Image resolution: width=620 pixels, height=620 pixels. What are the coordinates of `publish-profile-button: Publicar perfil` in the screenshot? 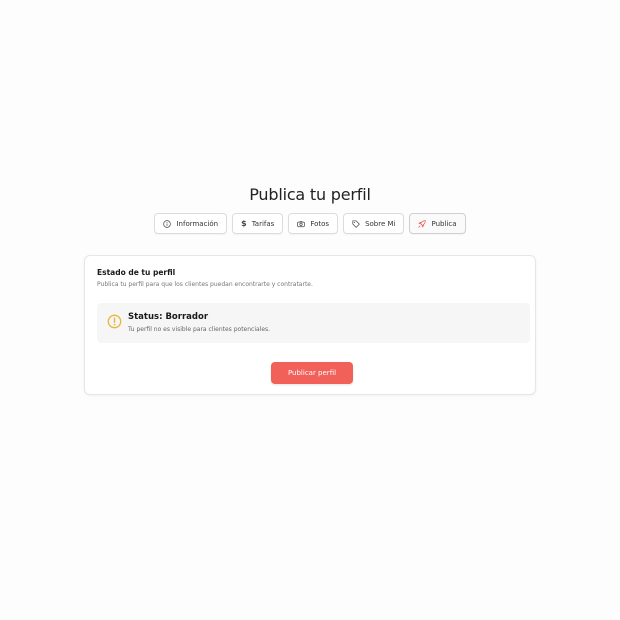 It's located at (312, 373).